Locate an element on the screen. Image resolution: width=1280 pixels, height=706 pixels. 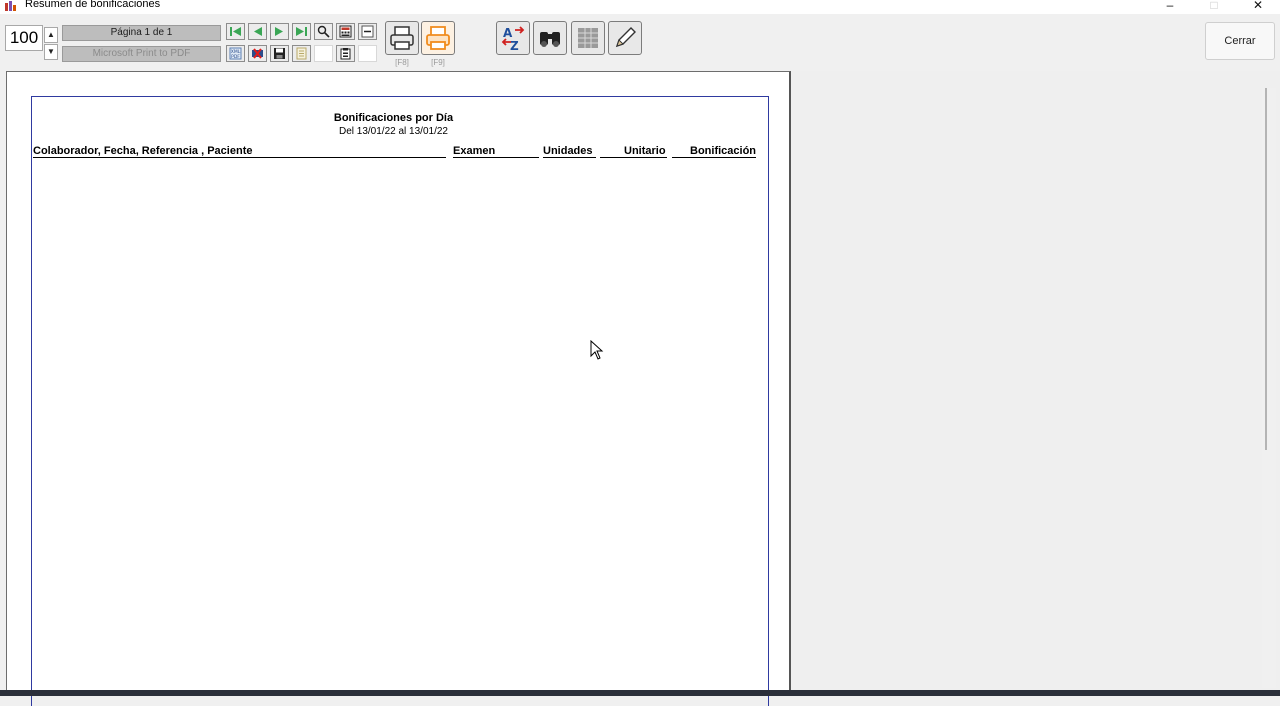
zoom-up-button: ▲ is located at coordinates (51, 35).